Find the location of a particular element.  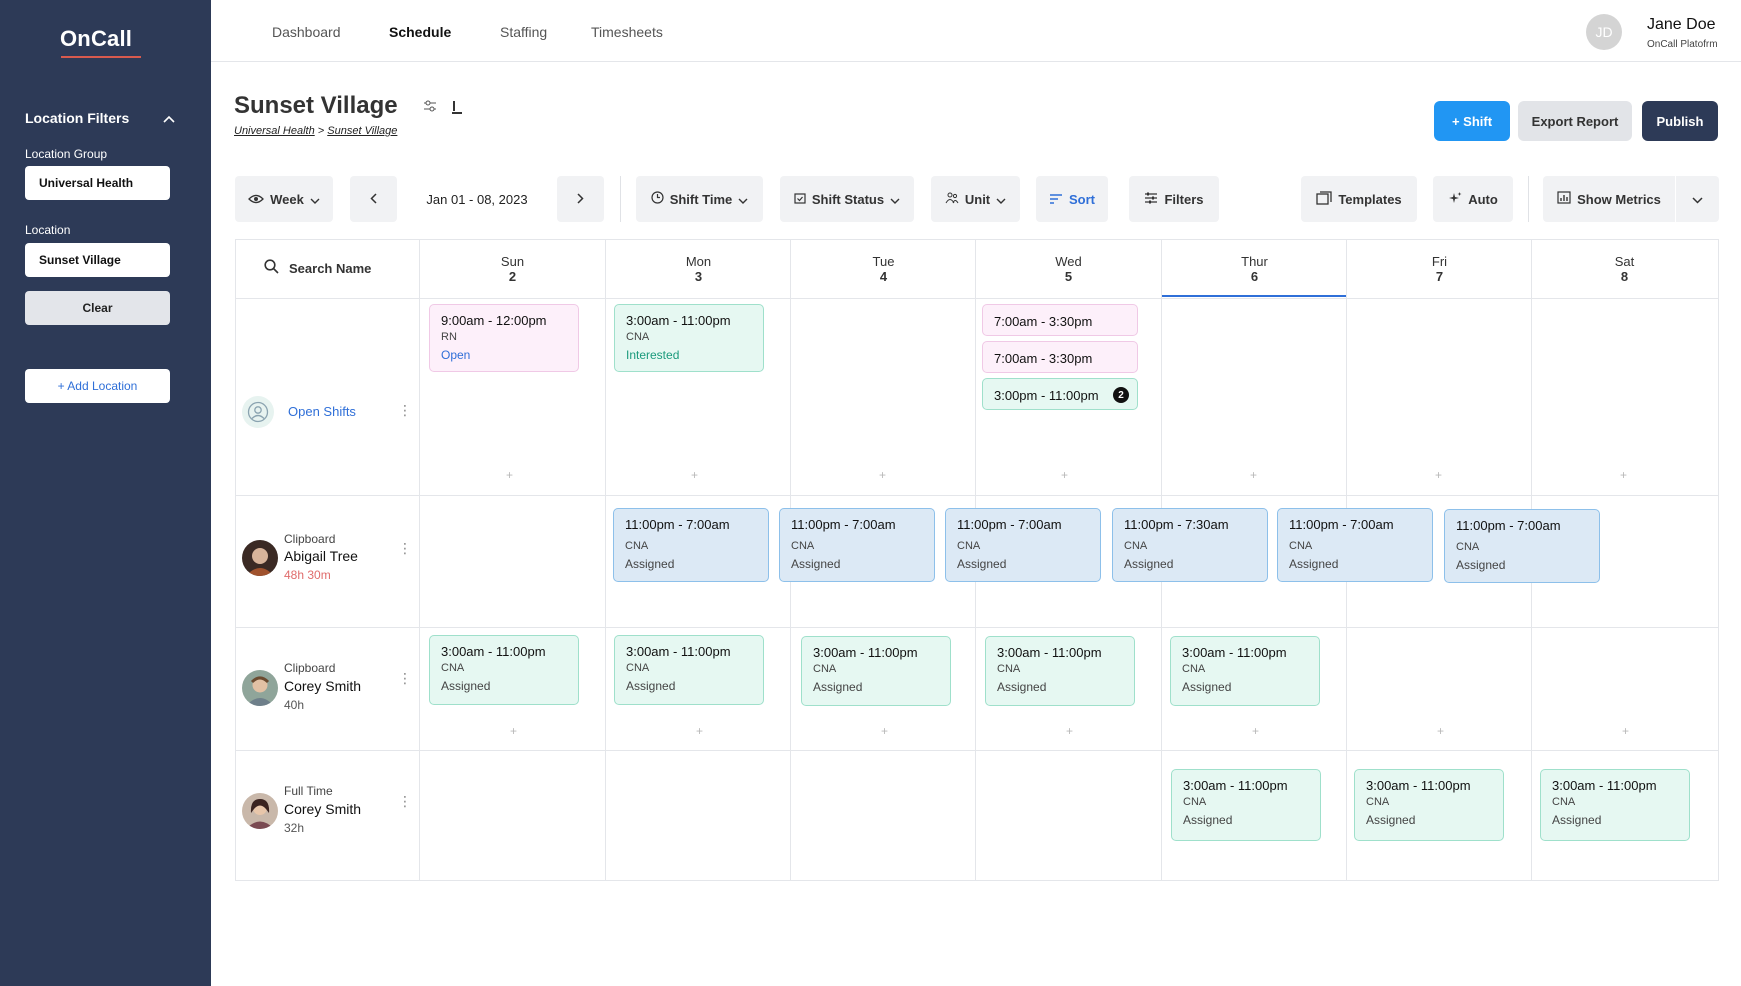

employee-hours: 40h is located at coordinates (294, 705).